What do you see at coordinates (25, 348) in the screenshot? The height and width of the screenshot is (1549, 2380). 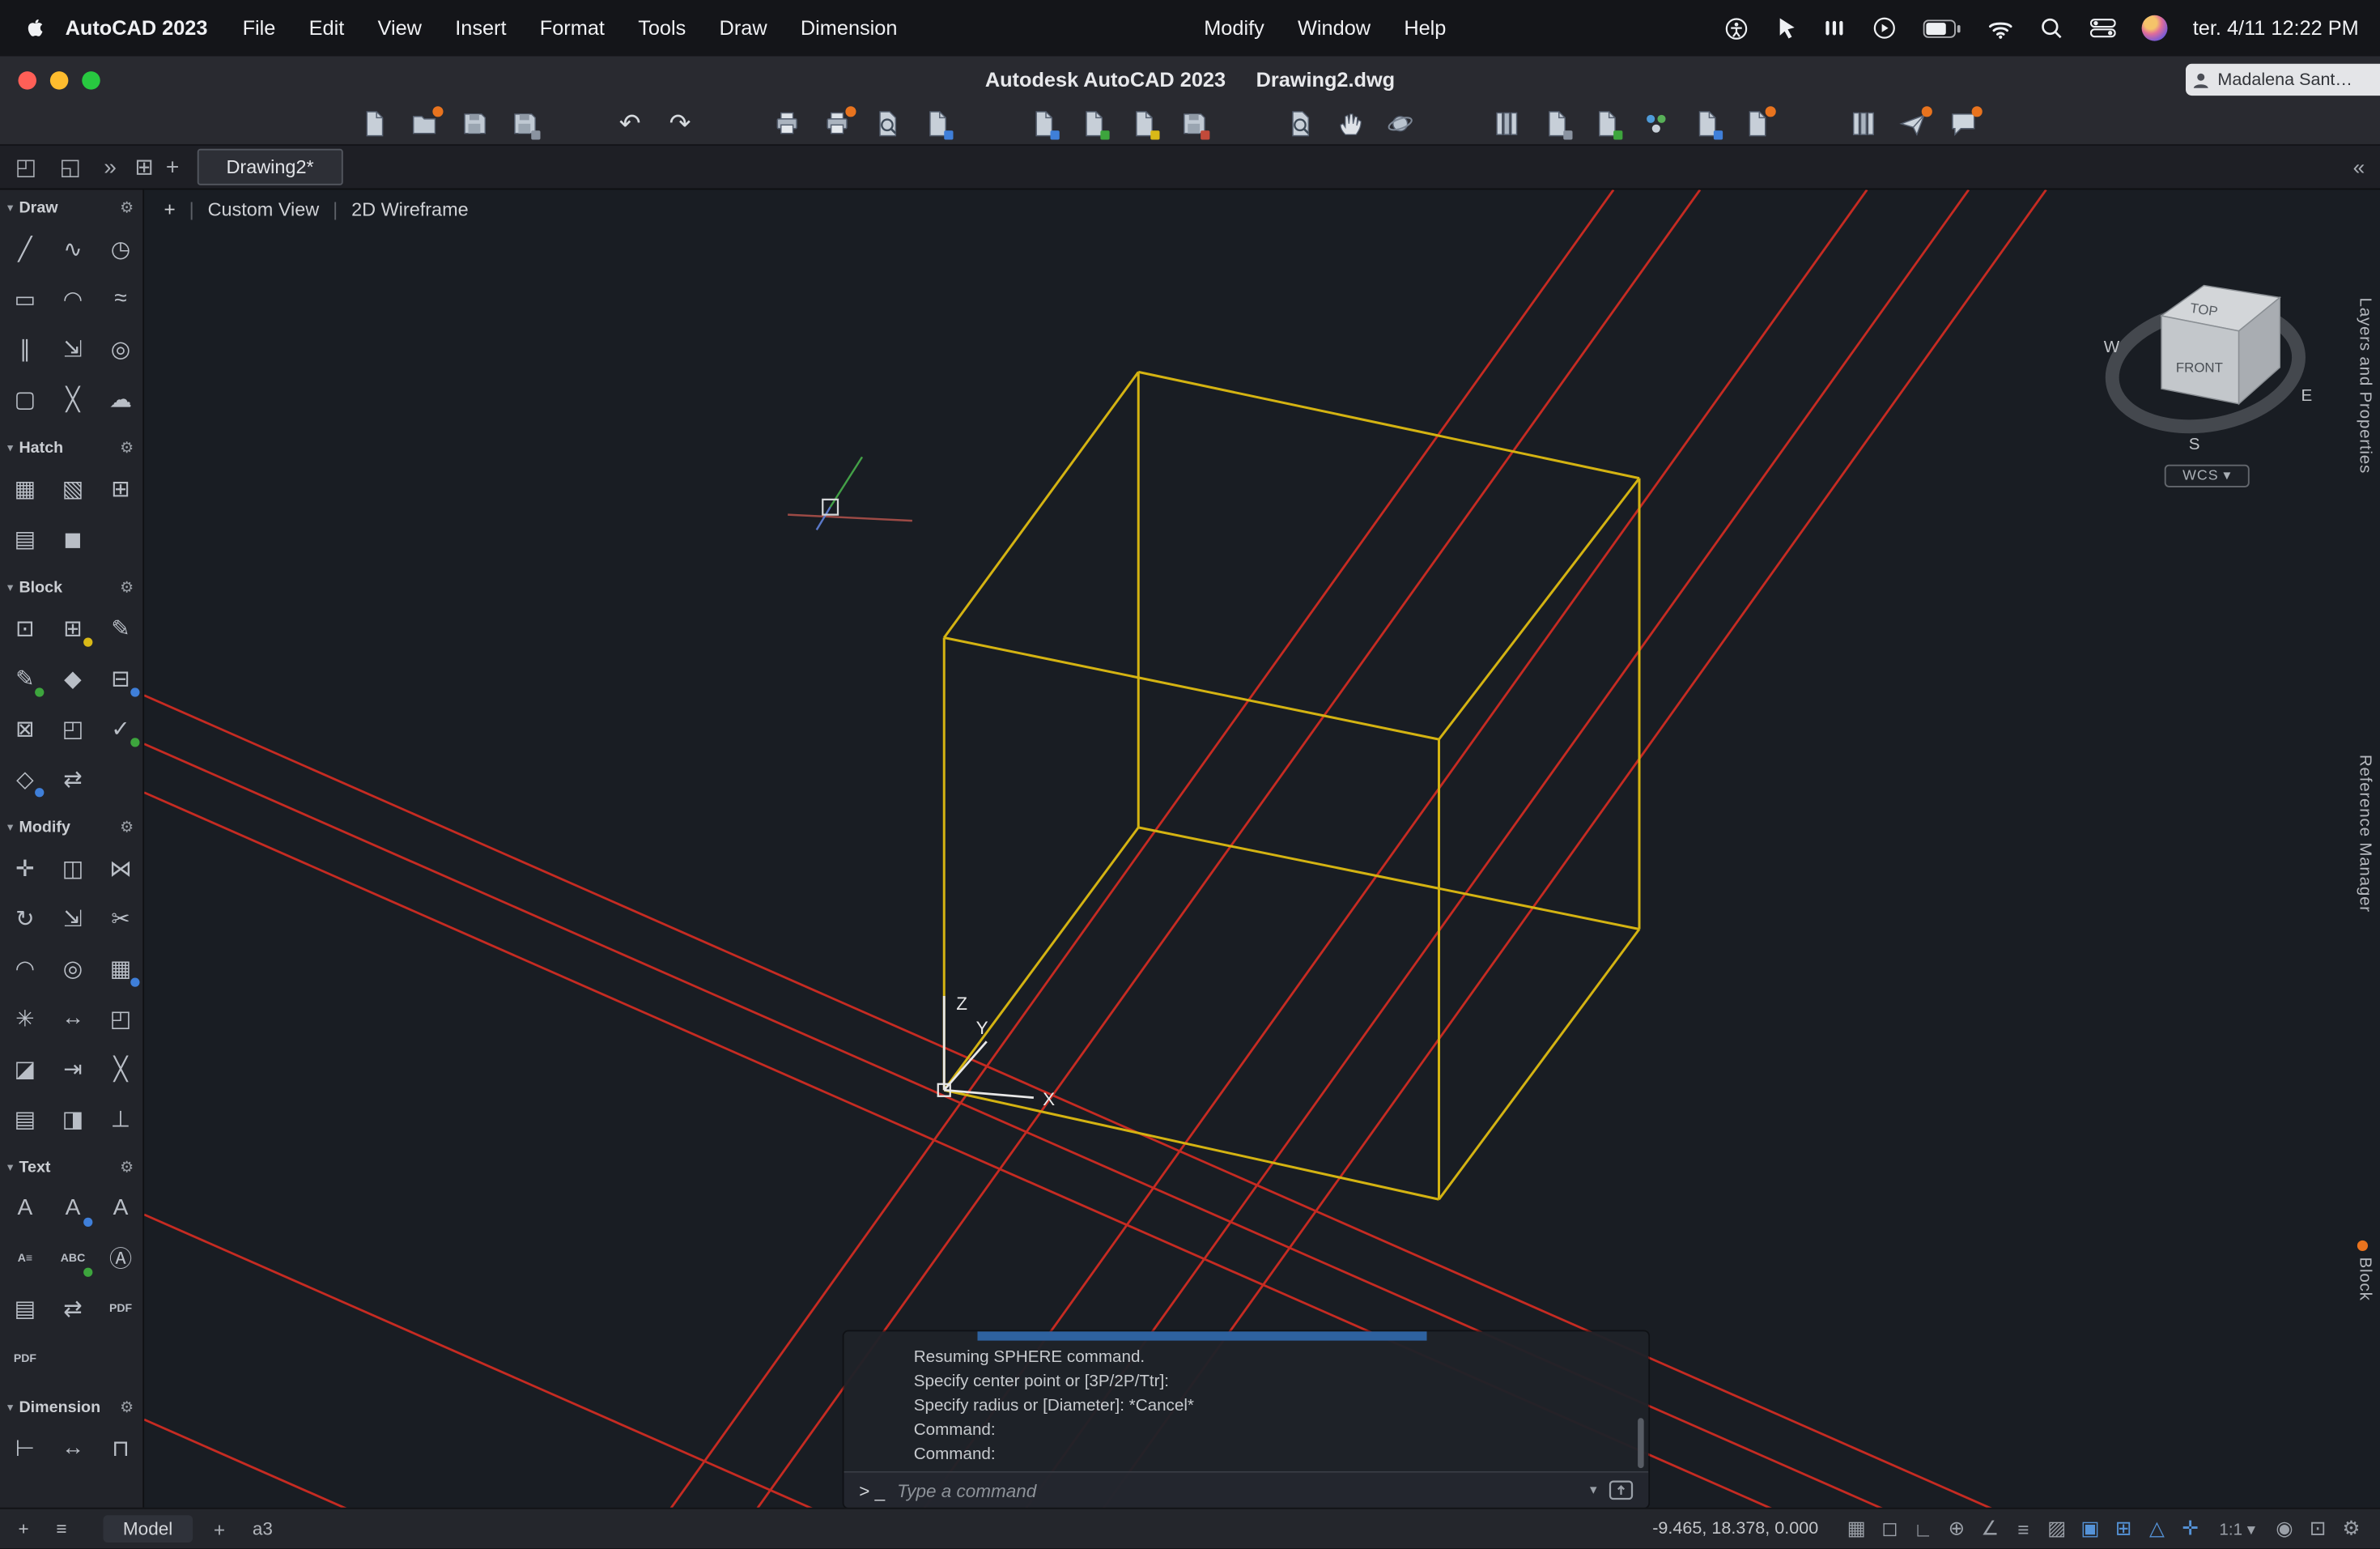 I see `construction-line-tool: ∥` at bounding box center [25, 348].